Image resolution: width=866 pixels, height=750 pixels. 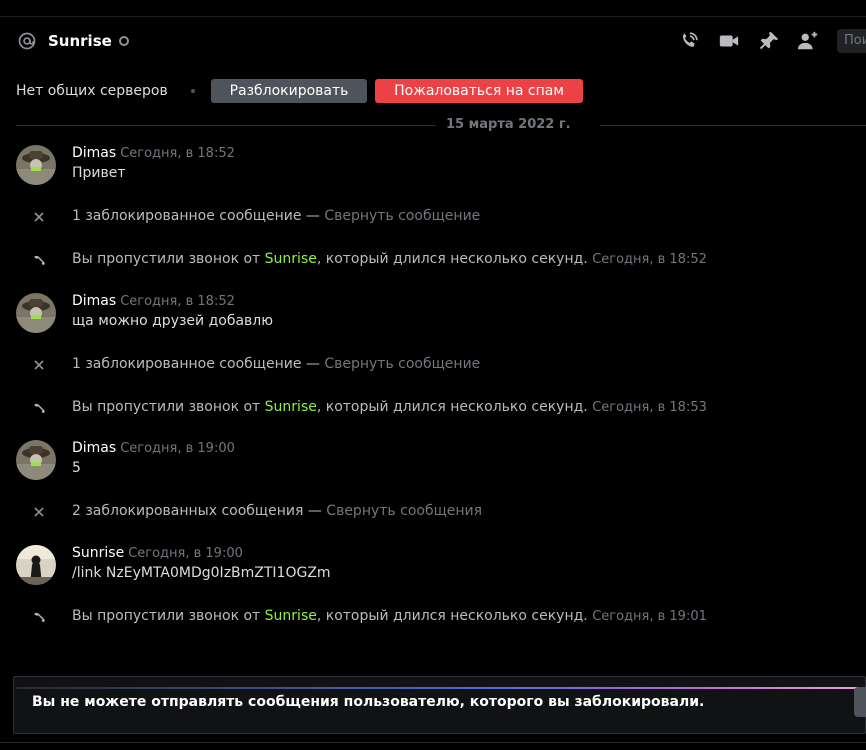 What do you see at coordinates (769, 41) in the screenshot?
I see `pinned-messages-icon` at bounding box center [769, 41].